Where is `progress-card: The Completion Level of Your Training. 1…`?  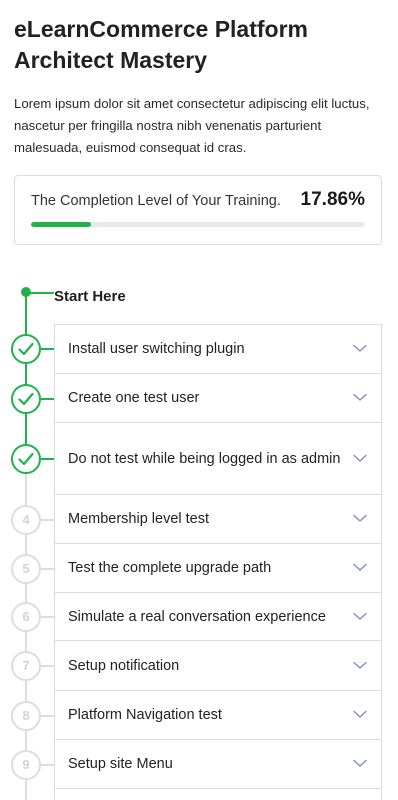 progress-card: The Completion Level of Your Training. 1… is located at coordinates (198, 210).